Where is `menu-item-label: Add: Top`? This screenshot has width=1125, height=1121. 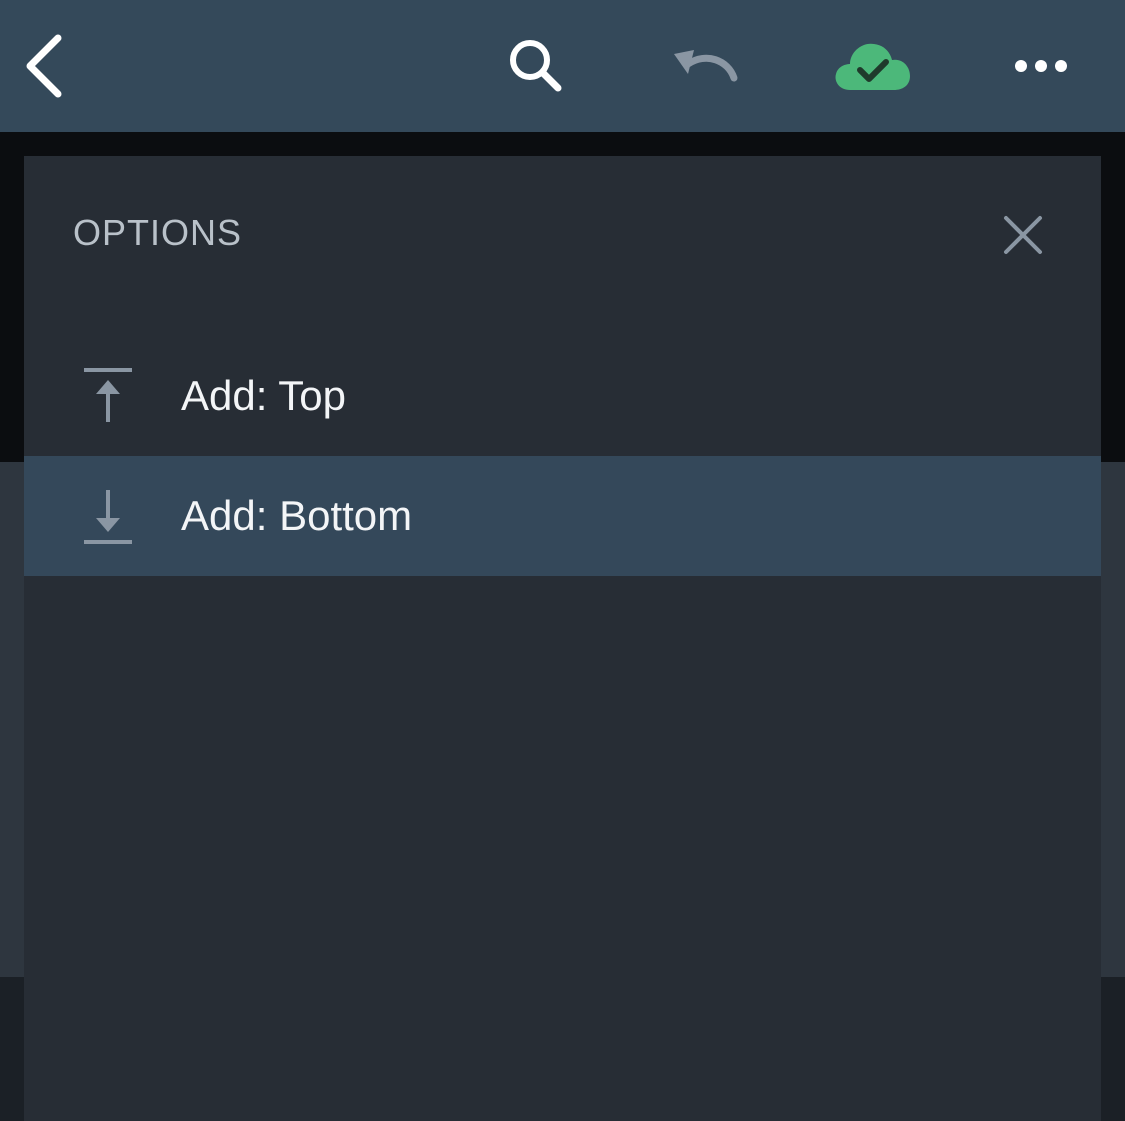 menu-item-label: Add: Top is located at coordinates (264, 395).